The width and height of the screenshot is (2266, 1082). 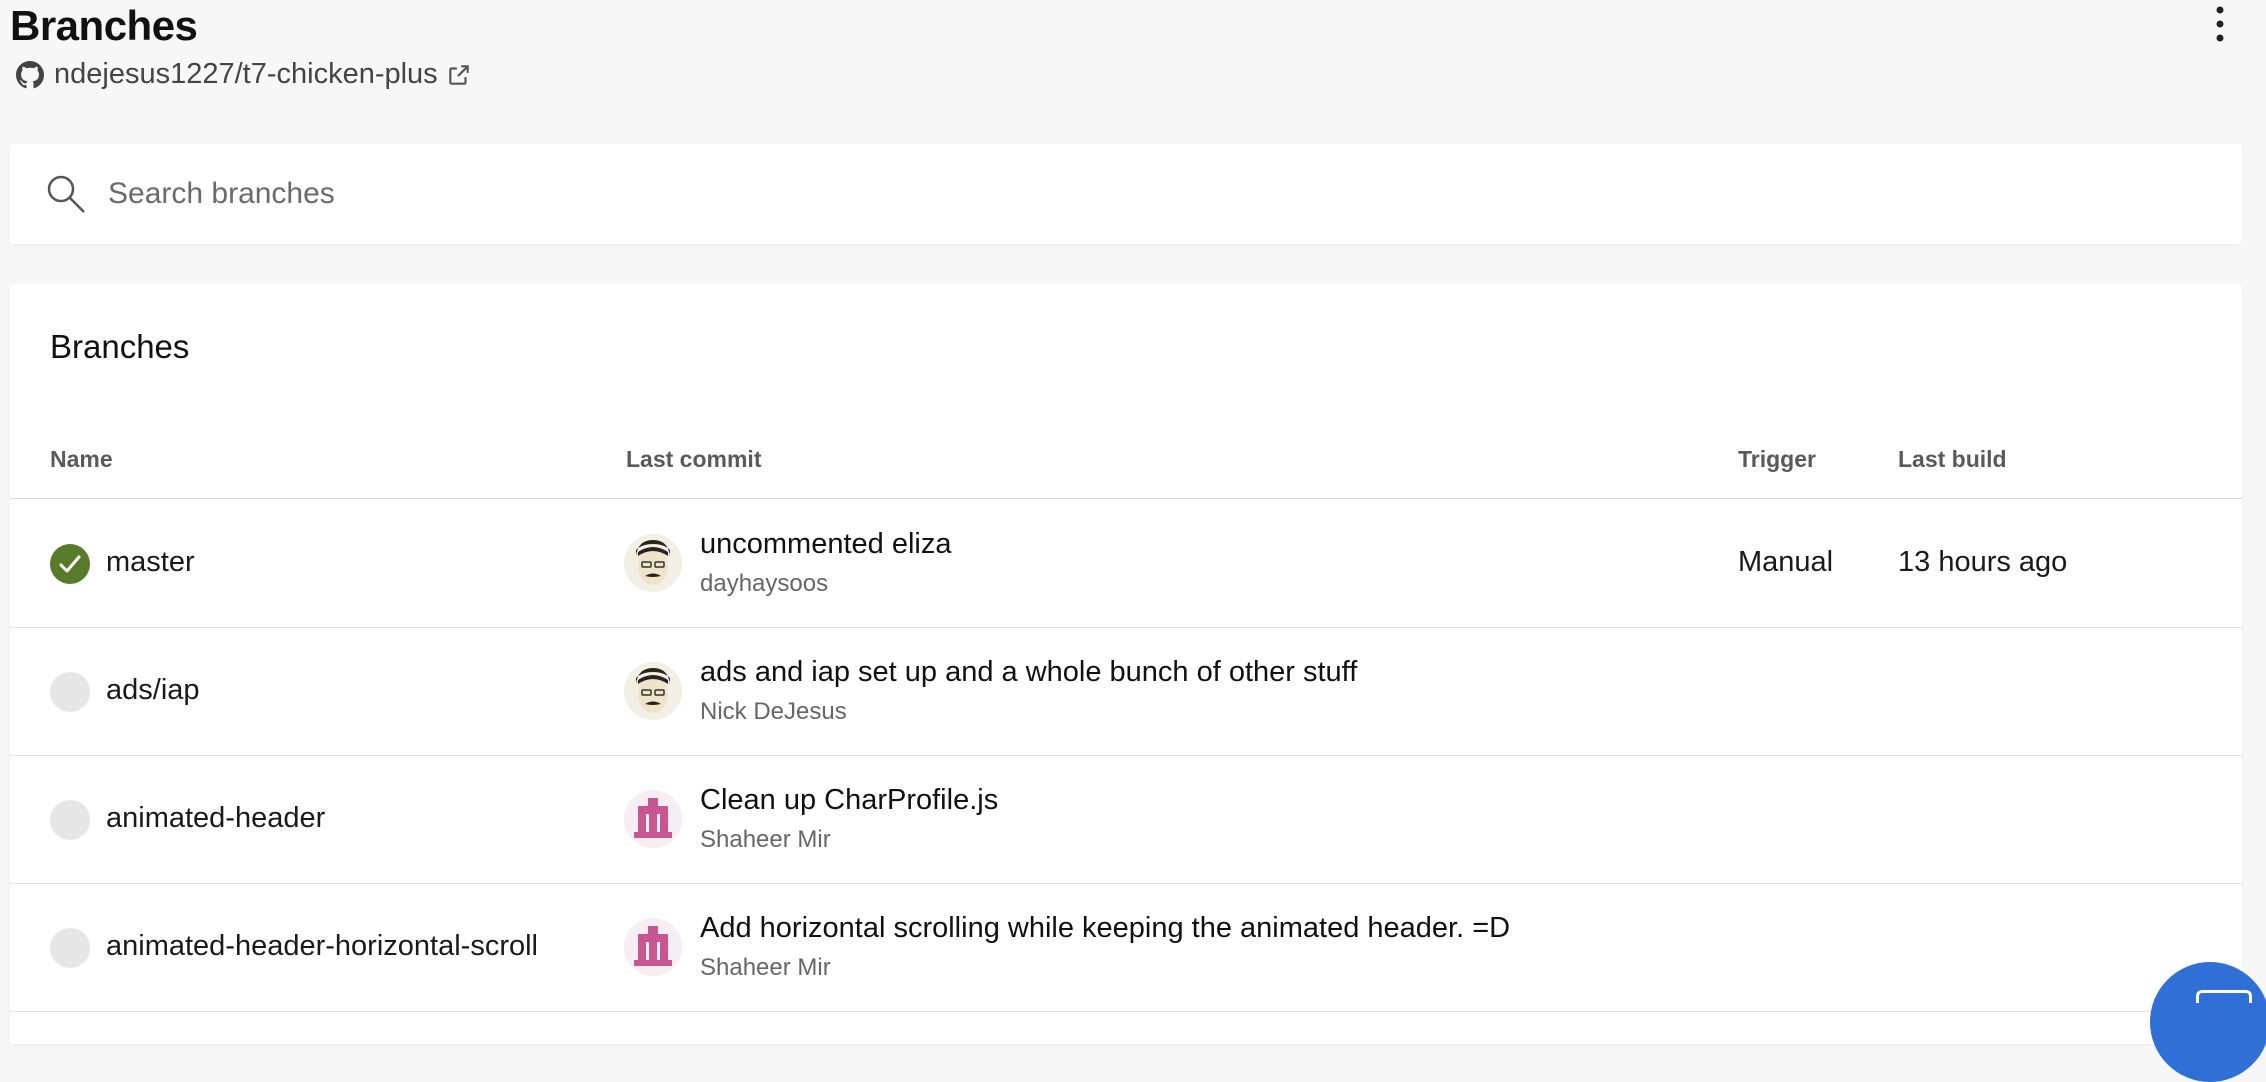 What do you see at coordinates (825, 544) in the screenshot?
I see `commit-message: uncommented eliza` at bounding box center [825, 544].